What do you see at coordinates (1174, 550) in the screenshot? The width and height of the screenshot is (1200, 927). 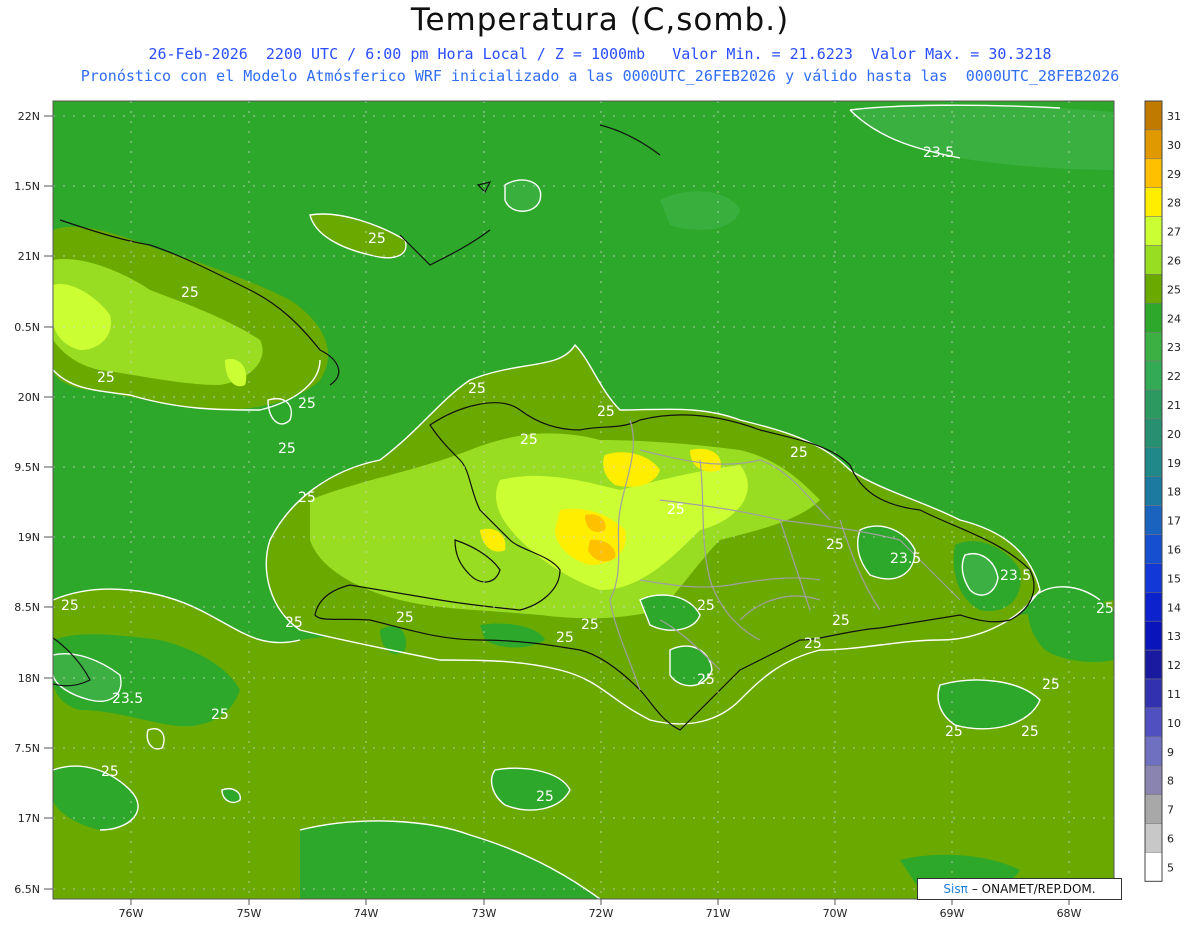 I see `colorbar-label: 16` at bounding box center [1174, 550].